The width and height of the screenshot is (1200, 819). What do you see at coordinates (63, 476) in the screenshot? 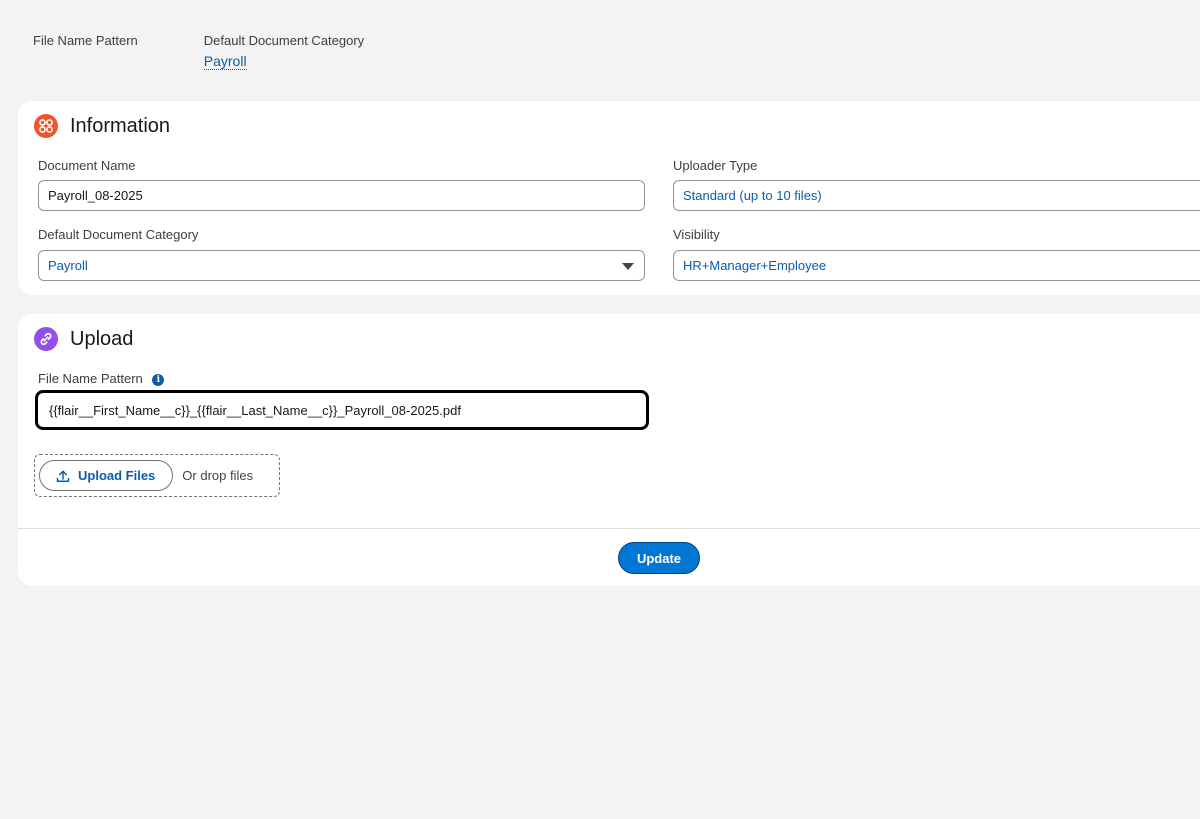
I see `upload-icon` at bounding box center [63, 476].